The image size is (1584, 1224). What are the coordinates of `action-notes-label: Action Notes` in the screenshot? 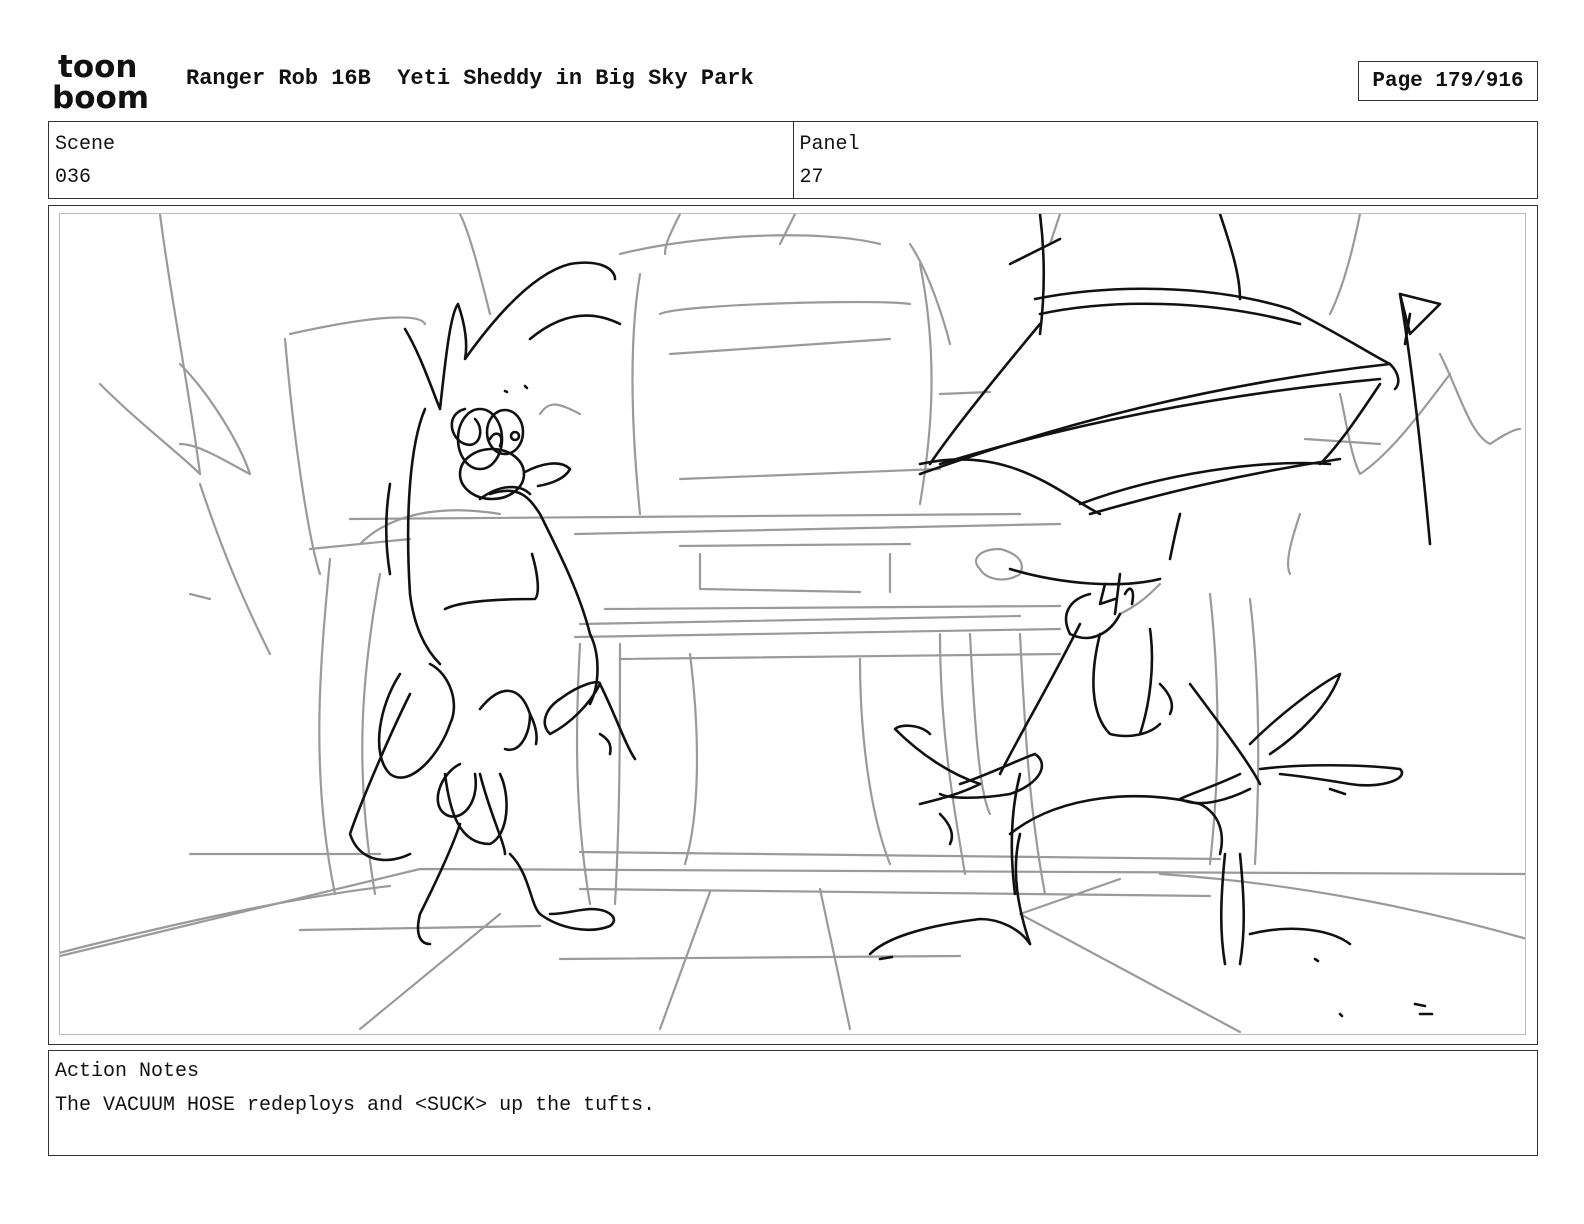 It's located at (127, 1071).